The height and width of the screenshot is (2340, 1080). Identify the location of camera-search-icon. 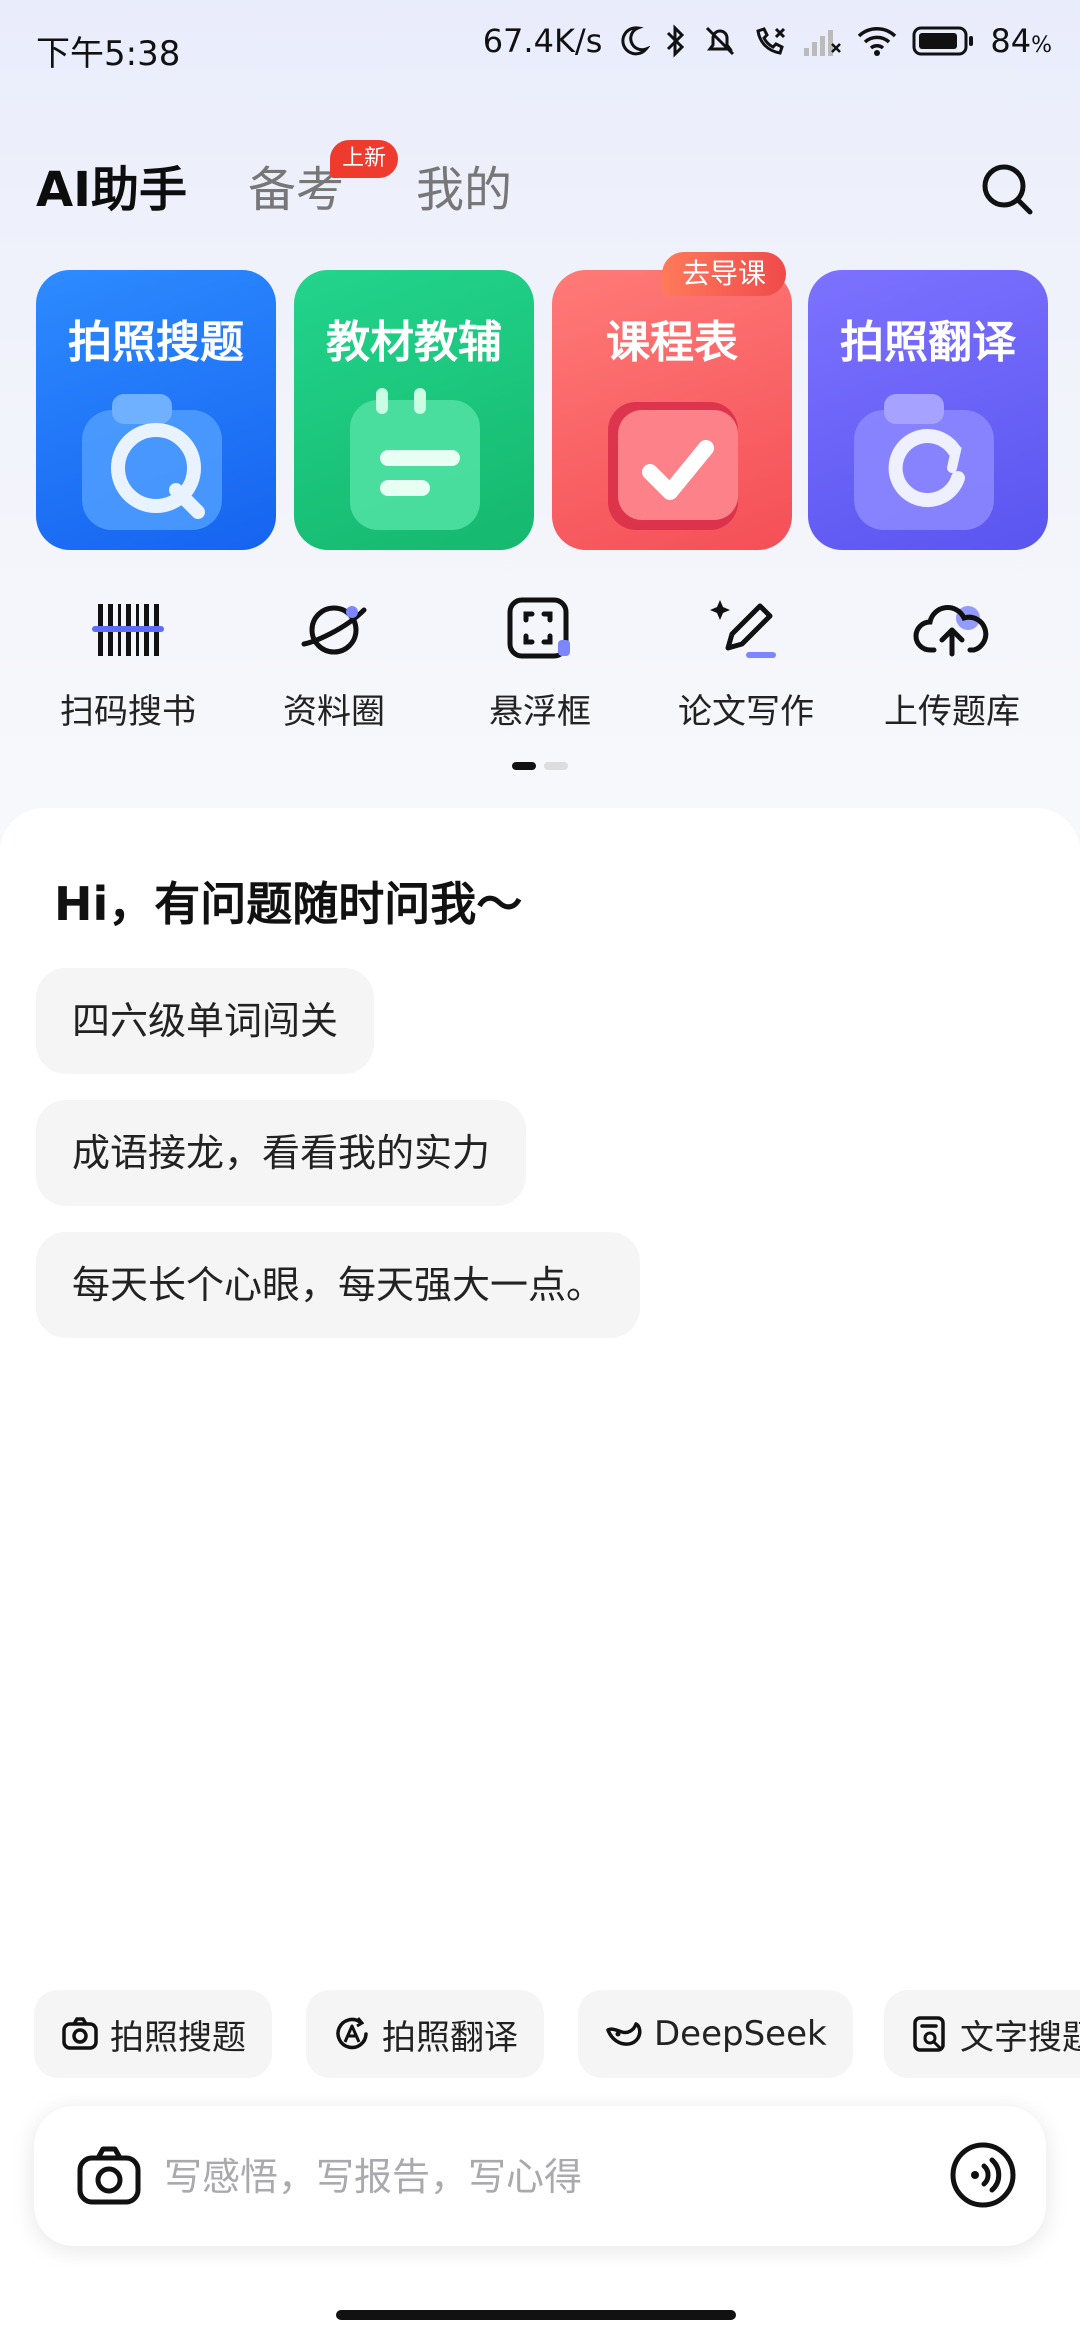
(152, 462).